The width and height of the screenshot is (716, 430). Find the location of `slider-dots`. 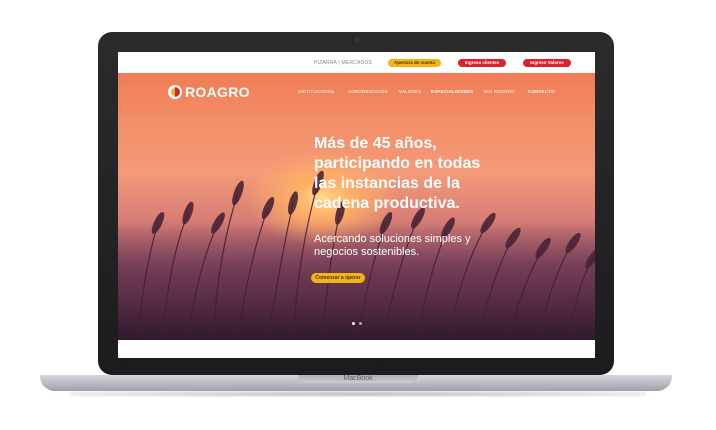

slider-dots is located at coordinates (357, 323).